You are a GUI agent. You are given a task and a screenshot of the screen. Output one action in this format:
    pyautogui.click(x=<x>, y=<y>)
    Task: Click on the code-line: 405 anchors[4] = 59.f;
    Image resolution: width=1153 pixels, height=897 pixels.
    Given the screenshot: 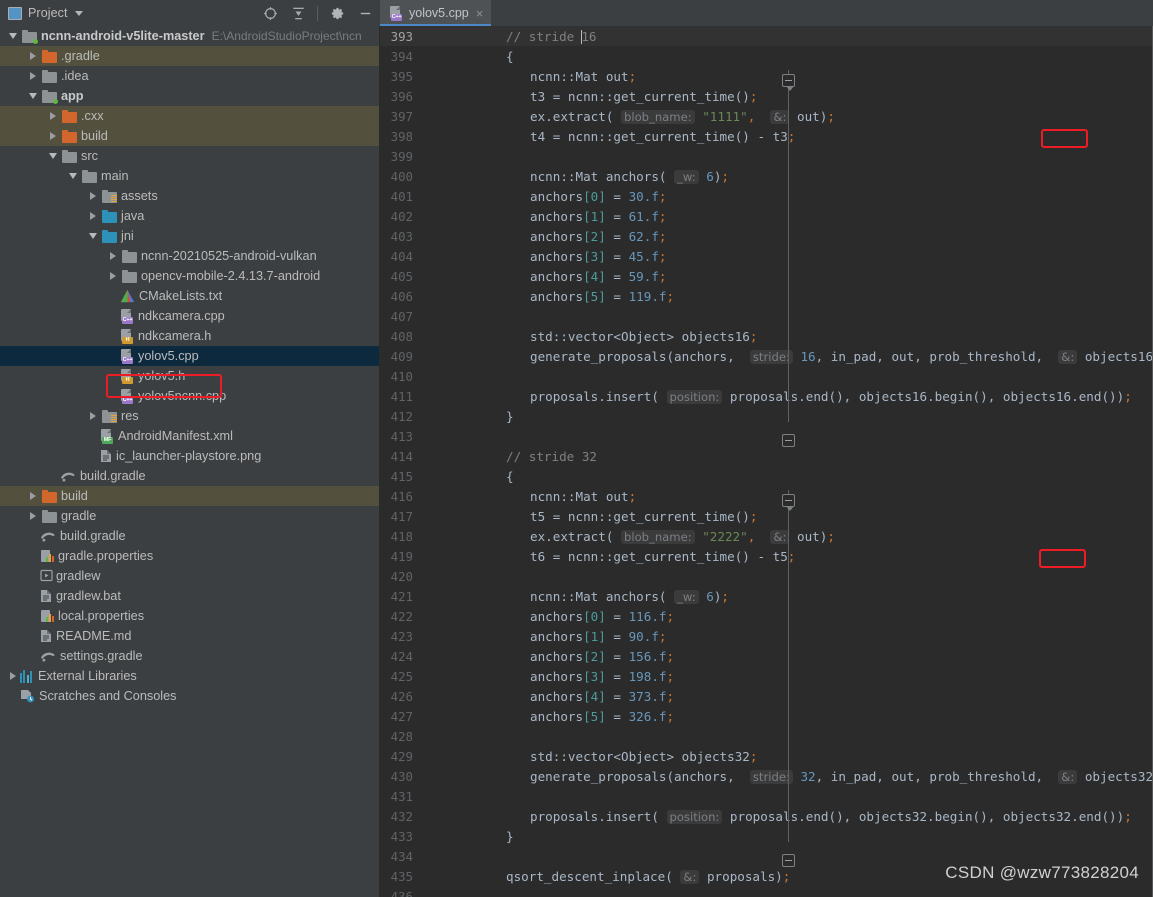 What is the action you would take?
    pyautogui.click(x=766, y=276)
    